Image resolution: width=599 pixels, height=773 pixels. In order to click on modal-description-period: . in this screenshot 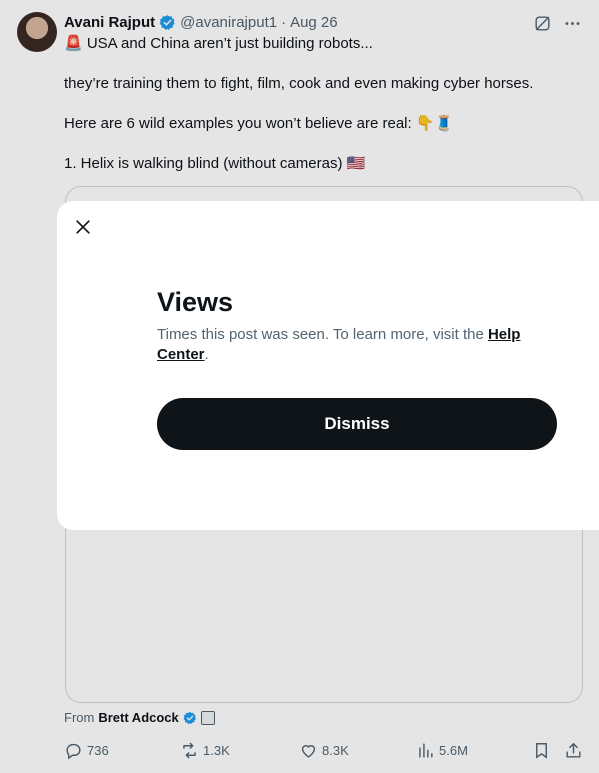, I will do `click(206, 354)`.